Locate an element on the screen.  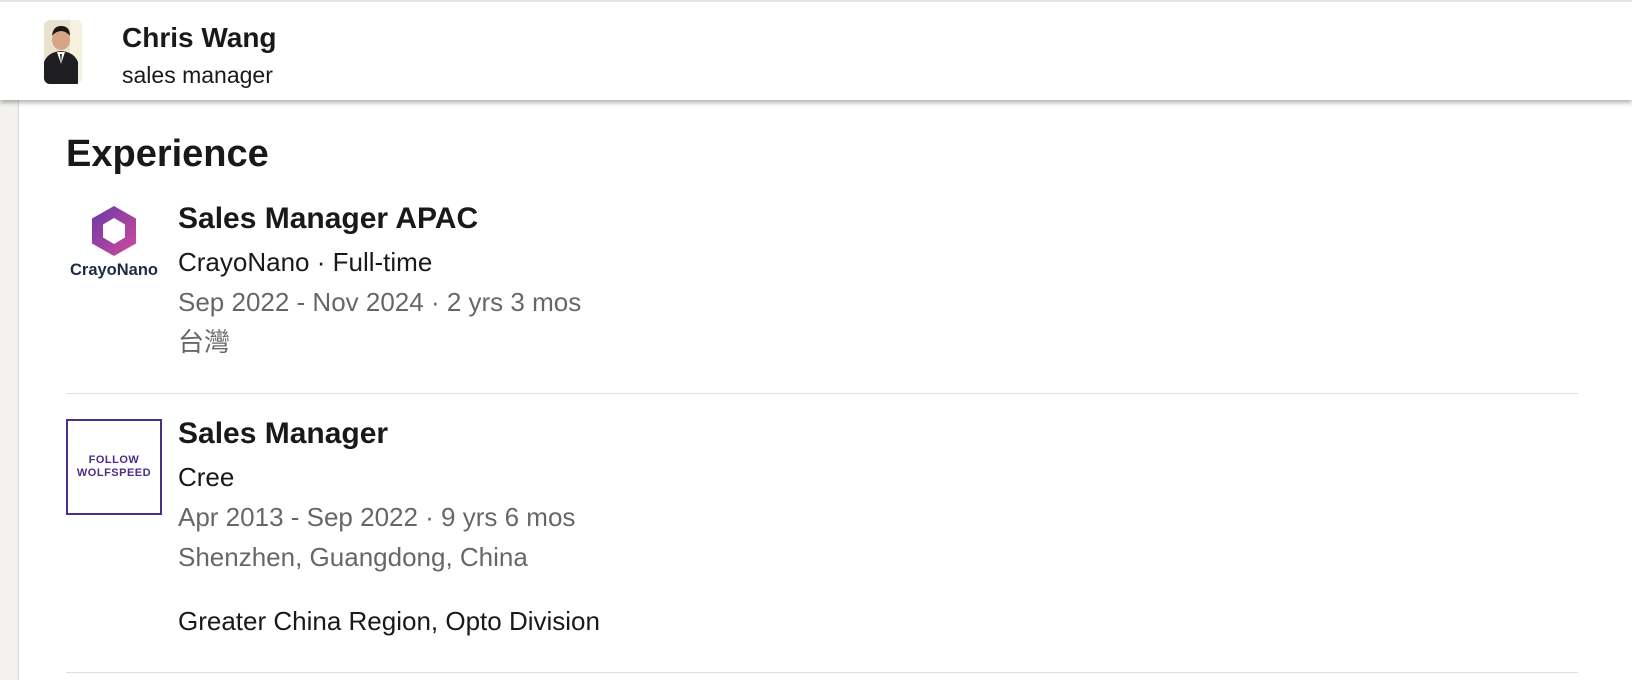
company-logo-wolfspeed: FOLLOW WOLFSPEED is located at coordinates (114, 467).